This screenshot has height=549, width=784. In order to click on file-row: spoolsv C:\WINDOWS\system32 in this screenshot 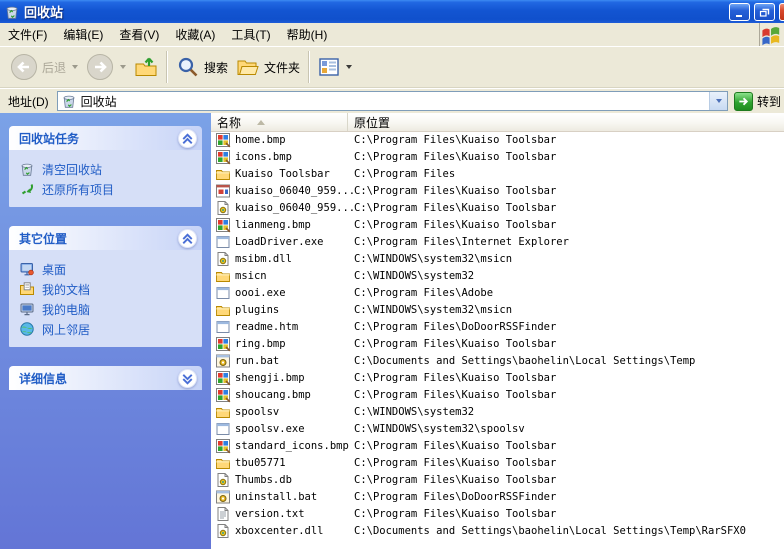, I will do `click(497, 411)`.